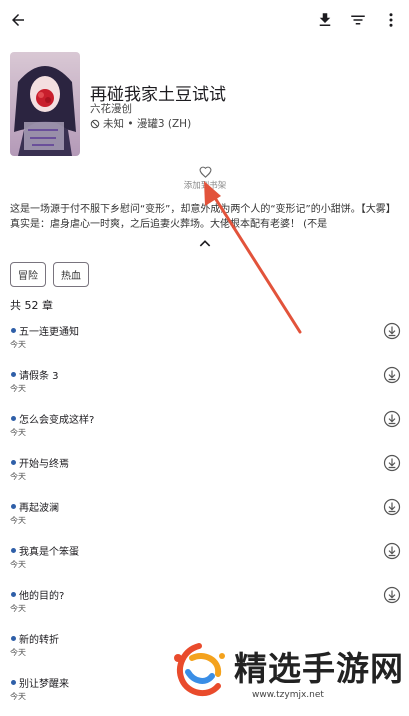 This screenshot has height=716, width=409. Describe the element at coordinates (204, 606) in the screenshot. I see `chapter-row: 他的目的? 今天` at that location.